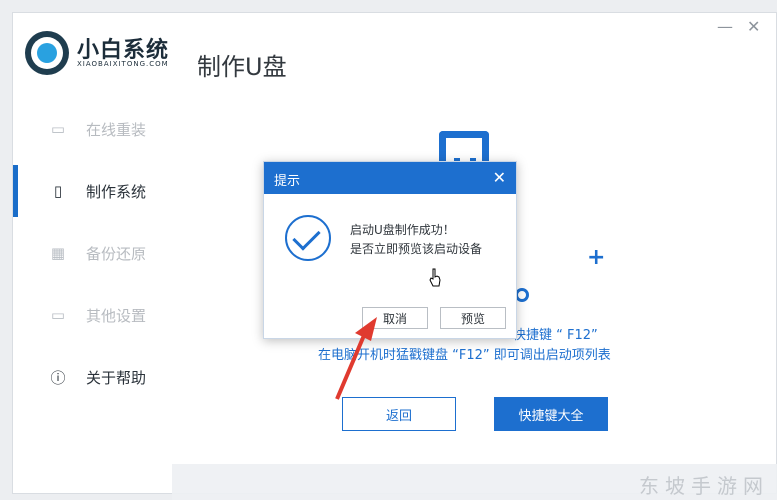  What do you see at coordinates (551, 414) in the screenshot?
I see `shortcut-keys-button: 快捷键大全` at bounding box center [551, 414].